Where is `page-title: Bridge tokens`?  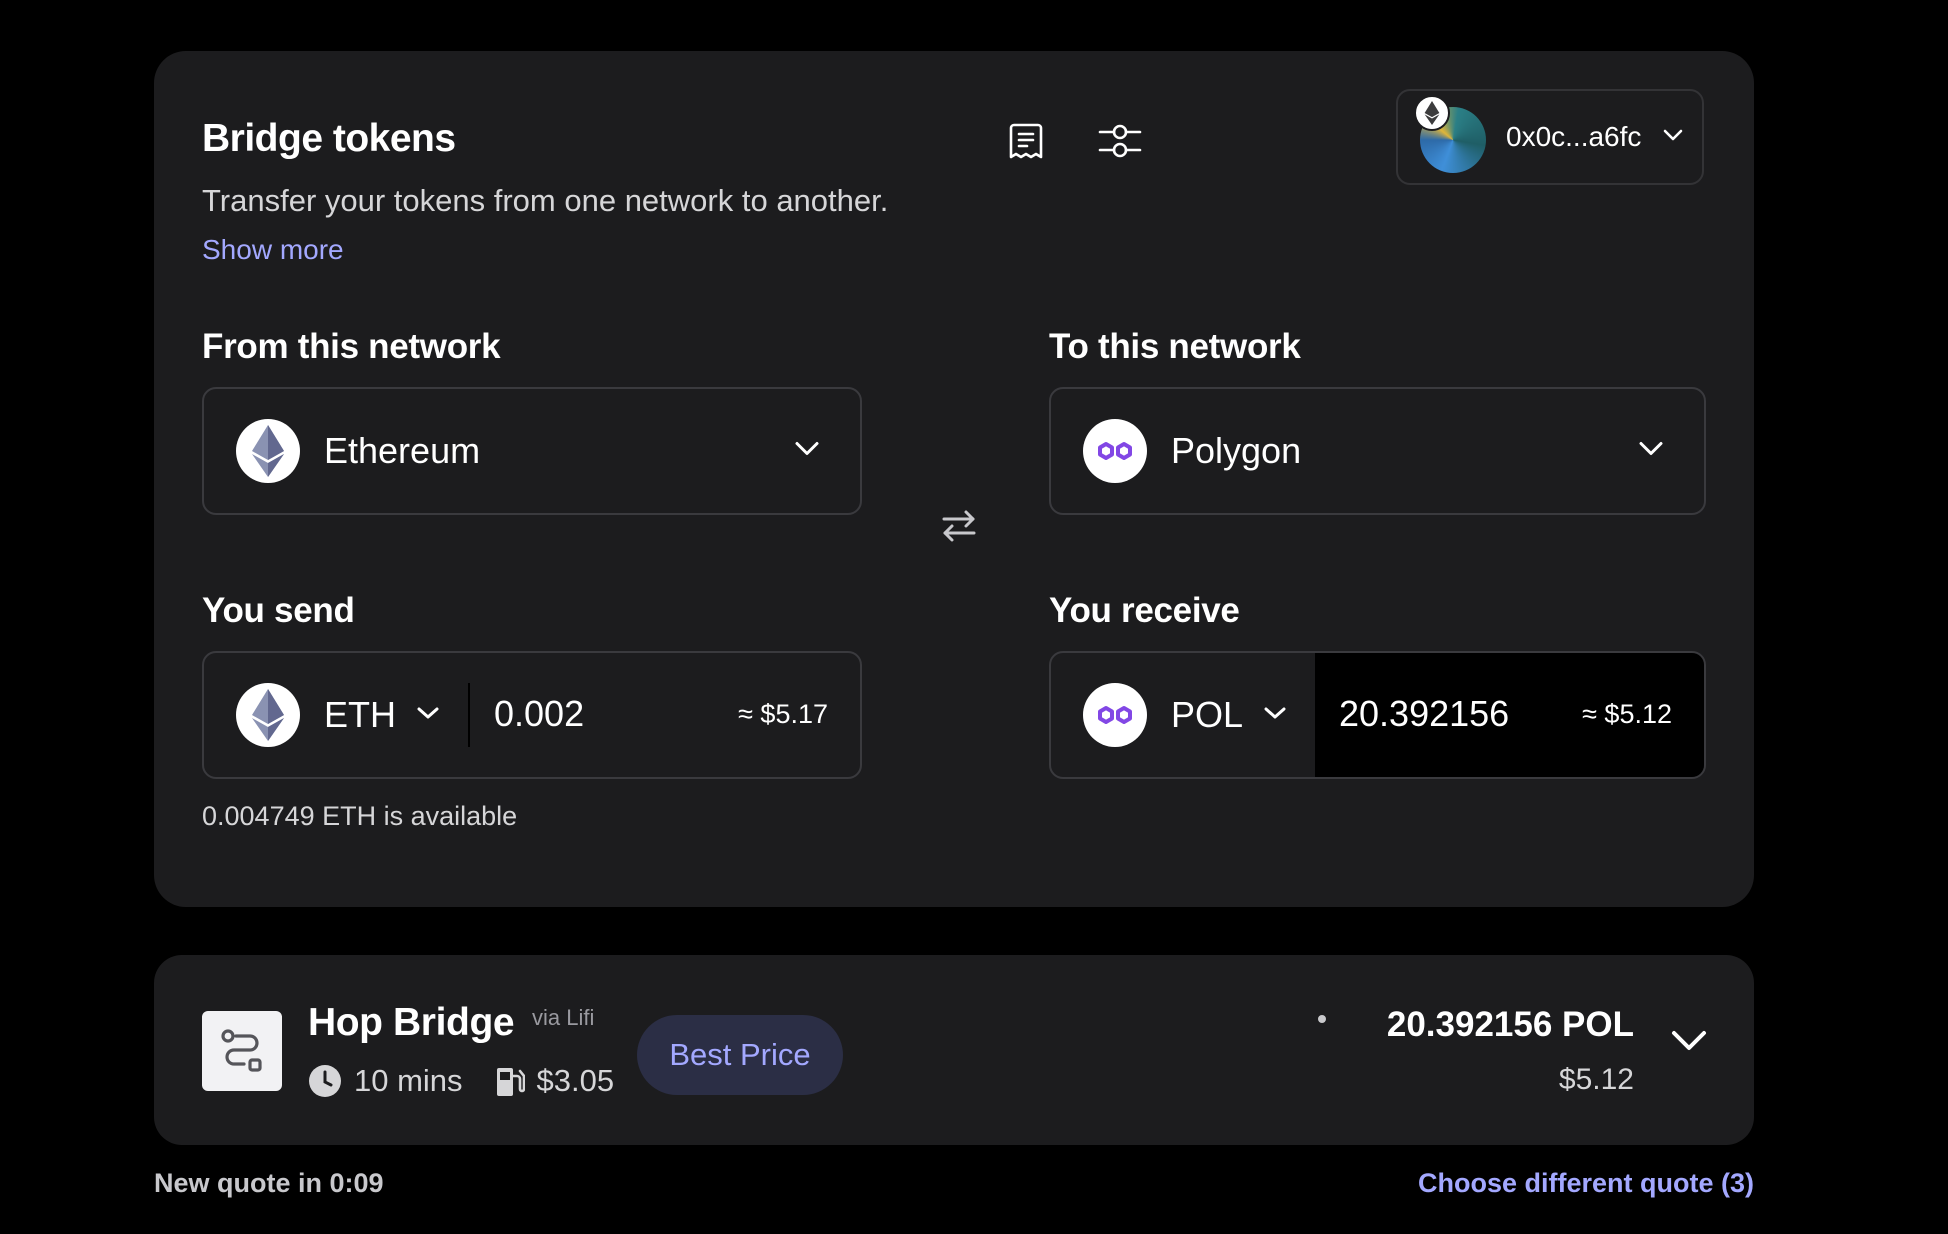
page-title: Bridge tokens is located at coordinates (329, 138).